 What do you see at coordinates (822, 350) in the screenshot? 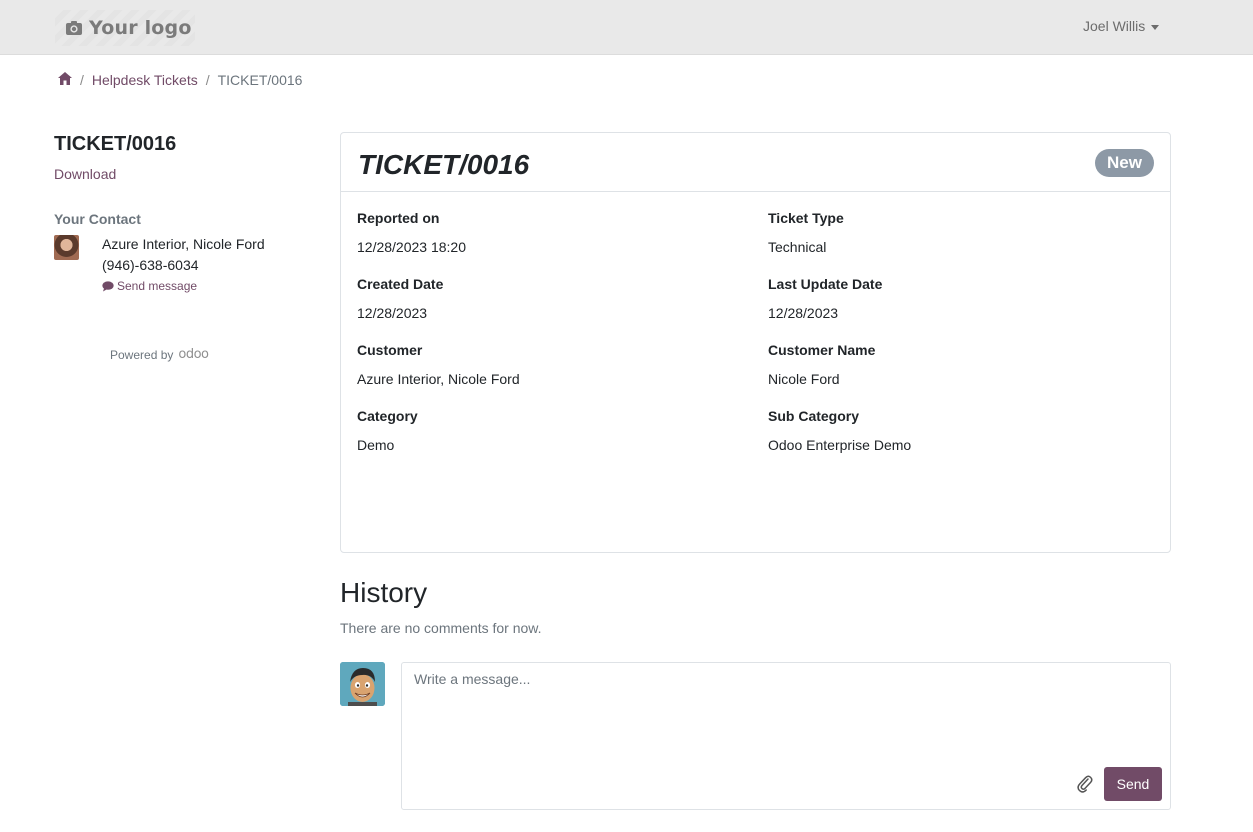
I see `customer-name-label: Customer Name` at bounding box center [822, 350].